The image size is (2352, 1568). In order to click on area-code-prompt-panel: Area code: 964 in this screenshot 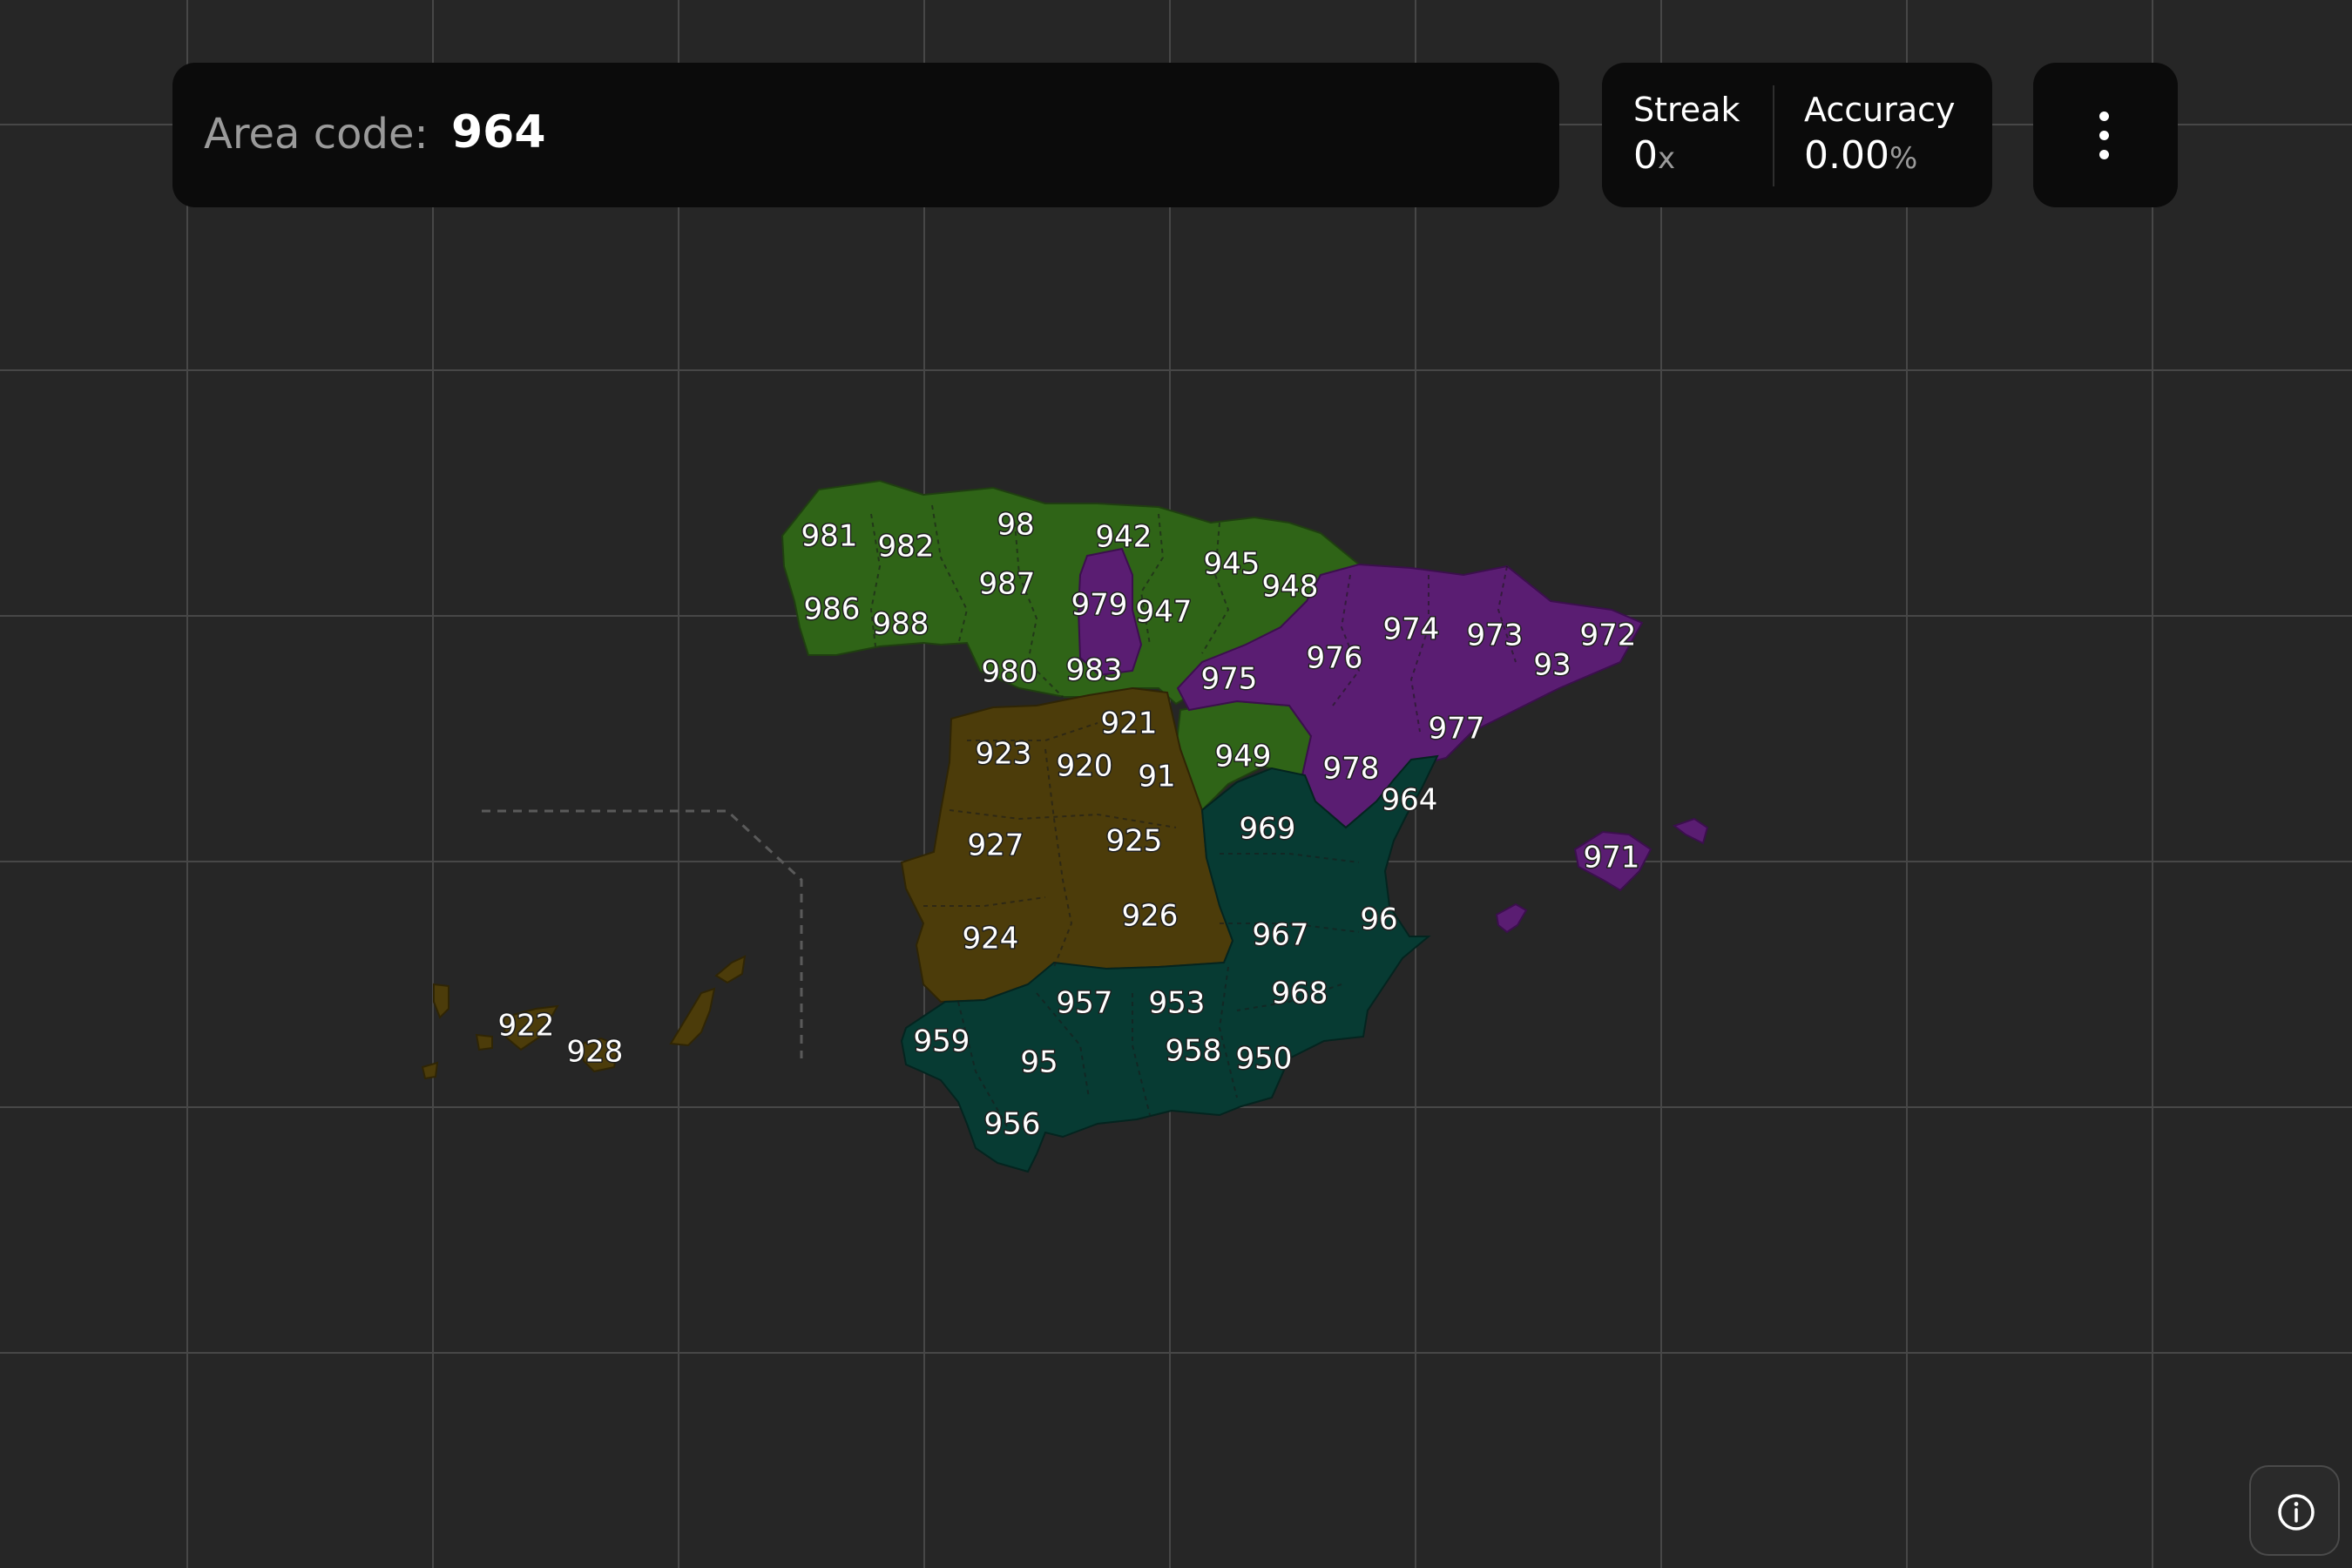, I will do `click(865, 135)`.